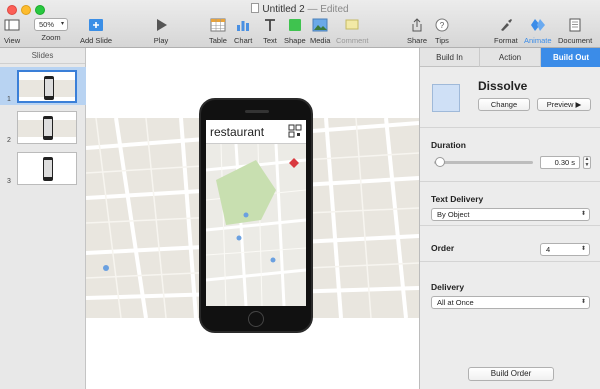 Image resolution: width=600 pixels, height=389 pixels. I want to click on media-label: Media, so click(320, 40).